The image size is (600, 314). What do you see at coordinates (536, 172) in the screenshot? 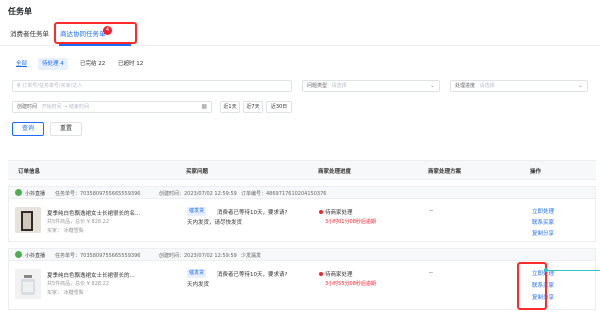
I see `header-actions: 操作` at bounding box center [536, 172].